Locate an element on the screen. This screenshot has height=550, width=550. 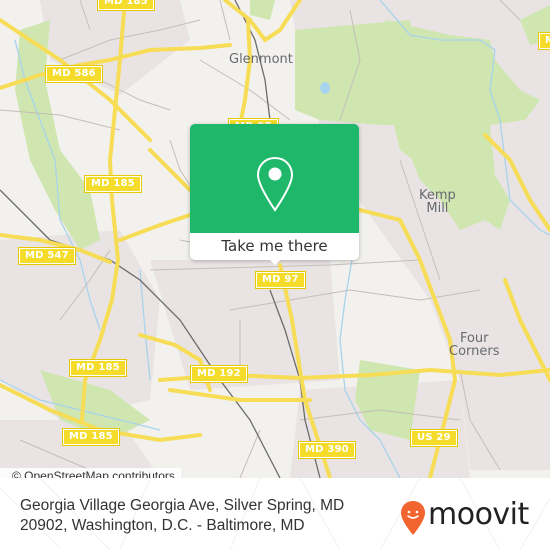
moovit-wordmark: moovit is located at coordinates (478, 514).